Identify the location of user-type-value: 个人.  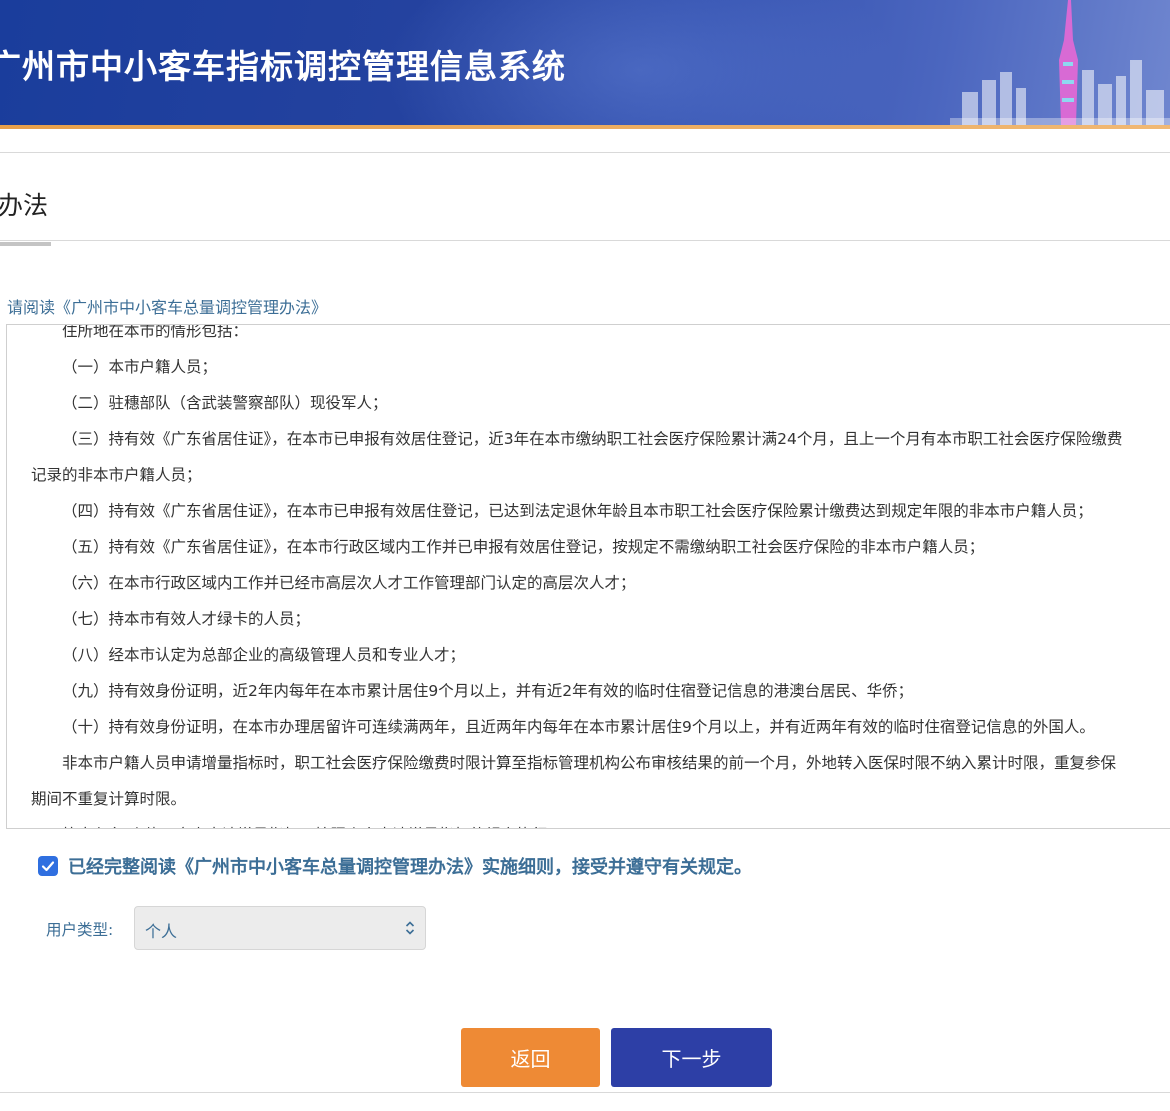
(161, 931).